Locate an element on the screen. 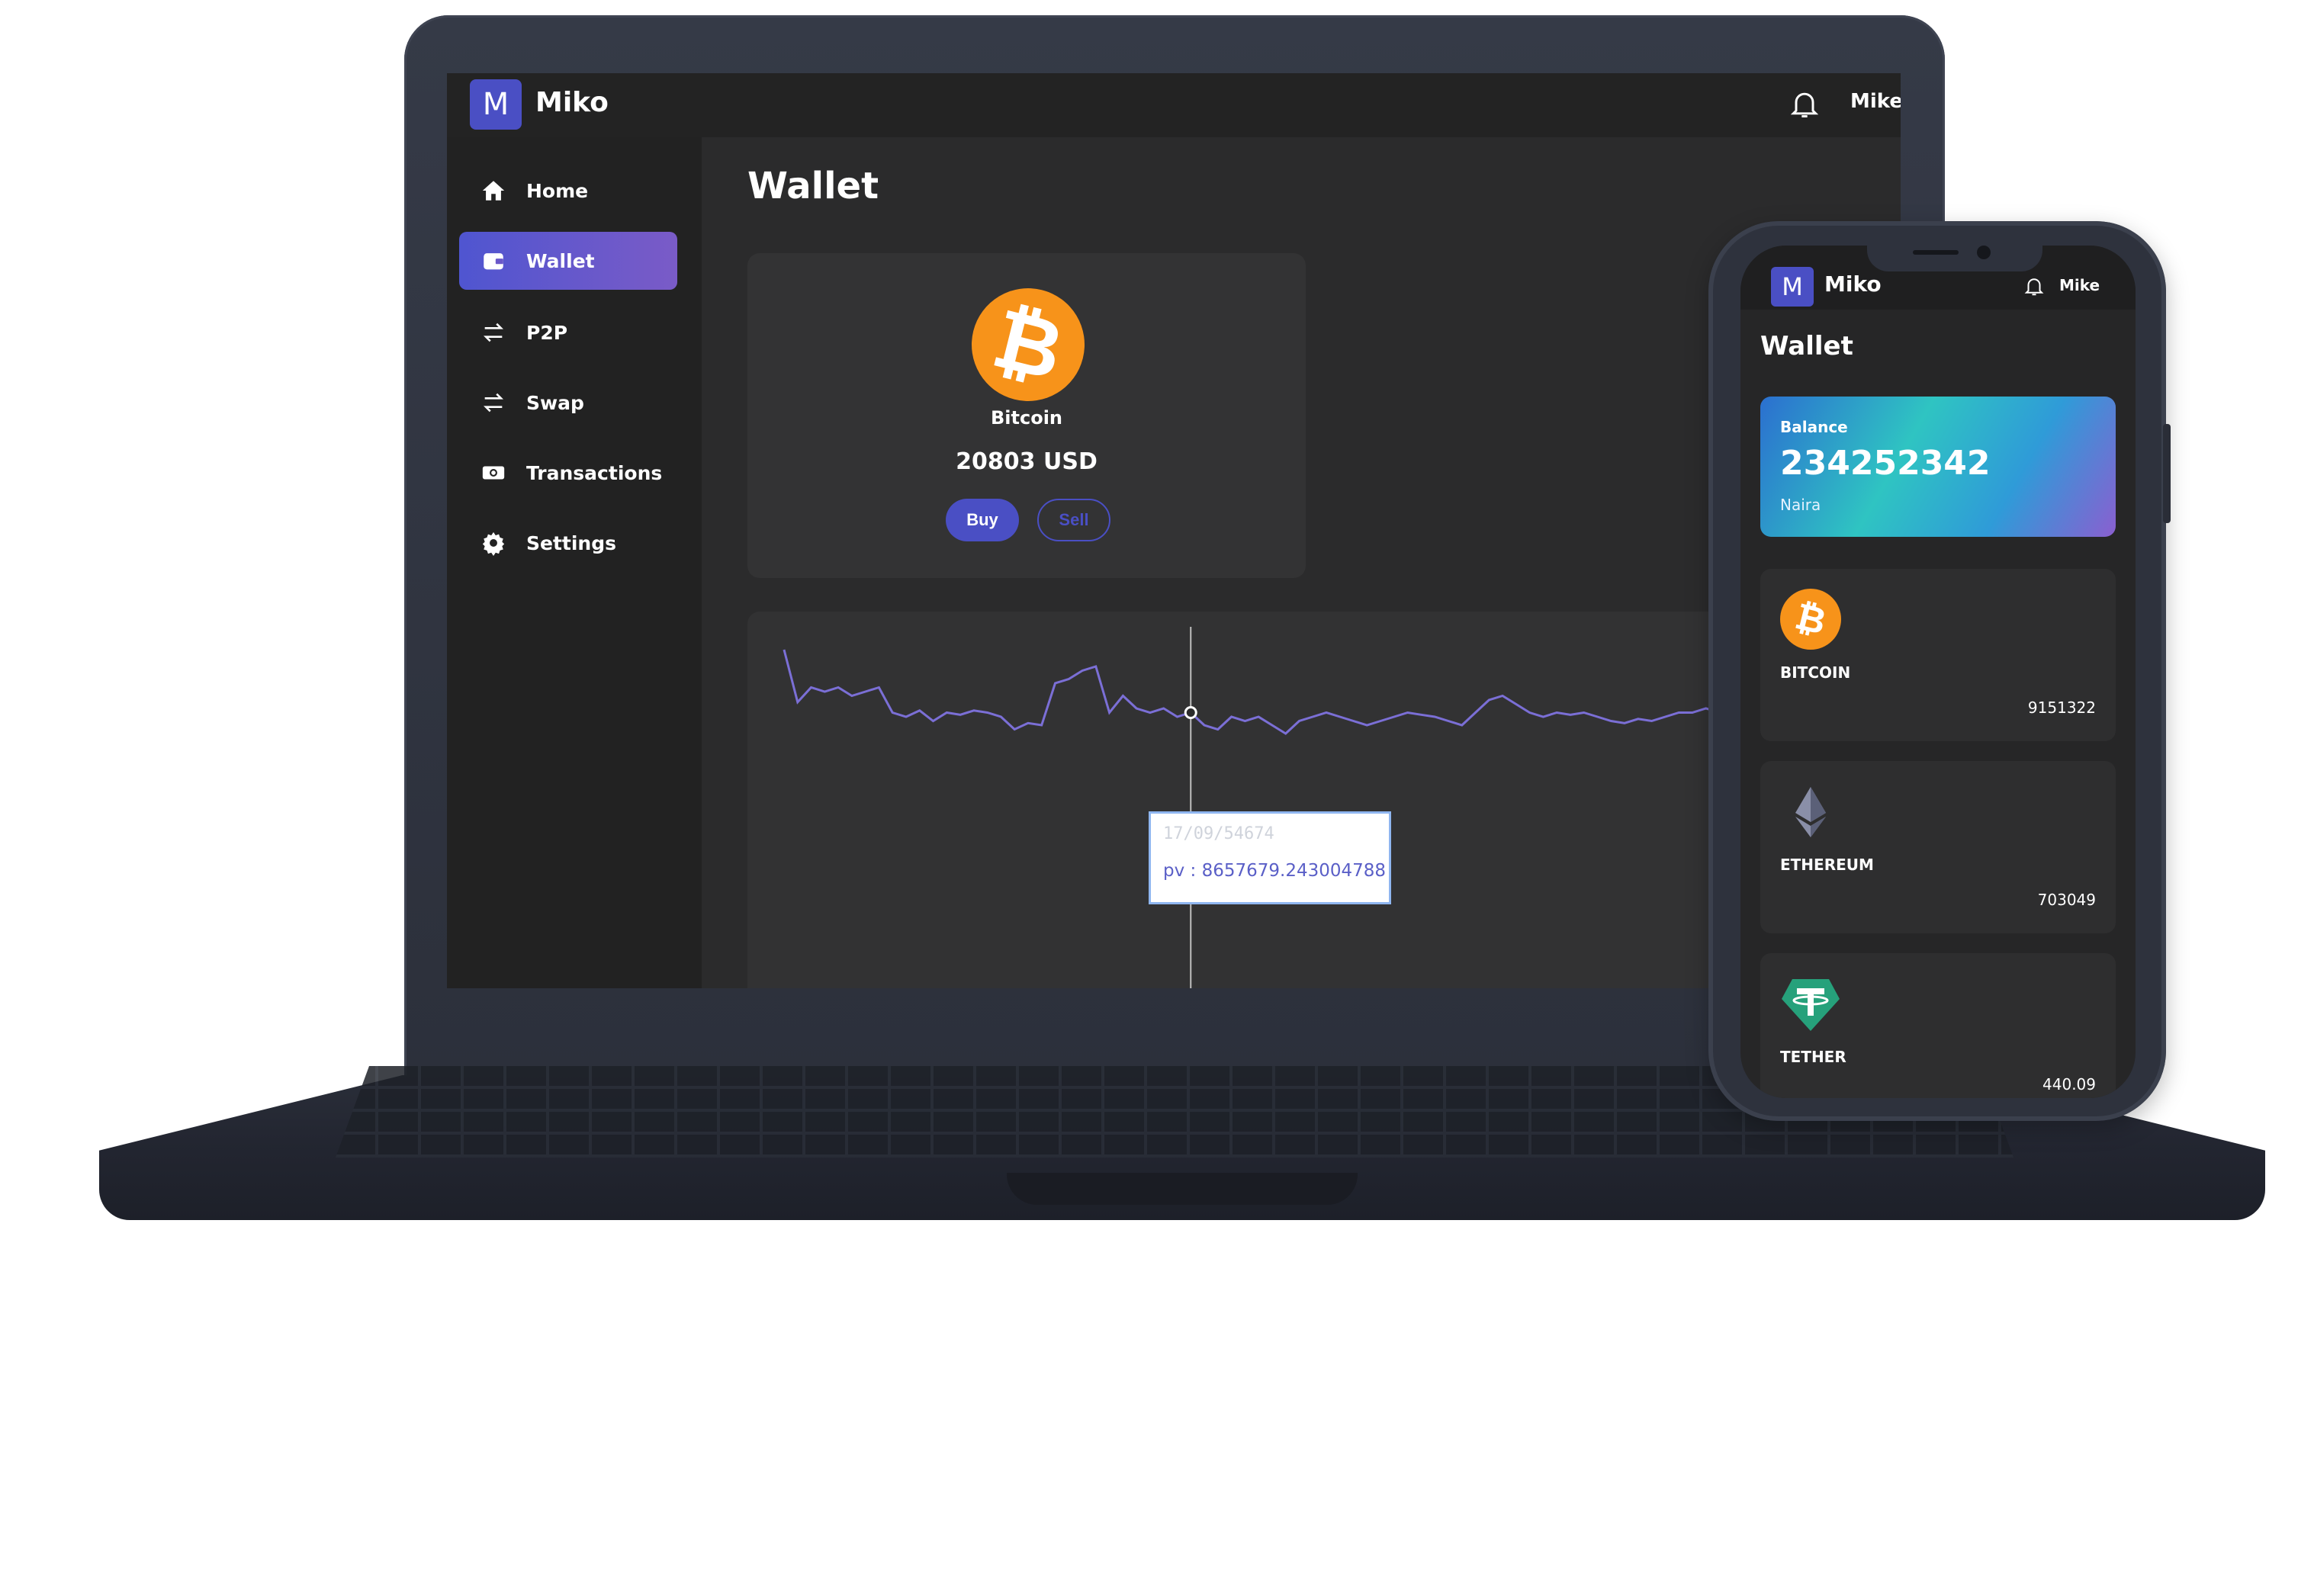 This screenshot has height=1596, width=2314. buy-button: Buy is located at coordinates (983, 520).